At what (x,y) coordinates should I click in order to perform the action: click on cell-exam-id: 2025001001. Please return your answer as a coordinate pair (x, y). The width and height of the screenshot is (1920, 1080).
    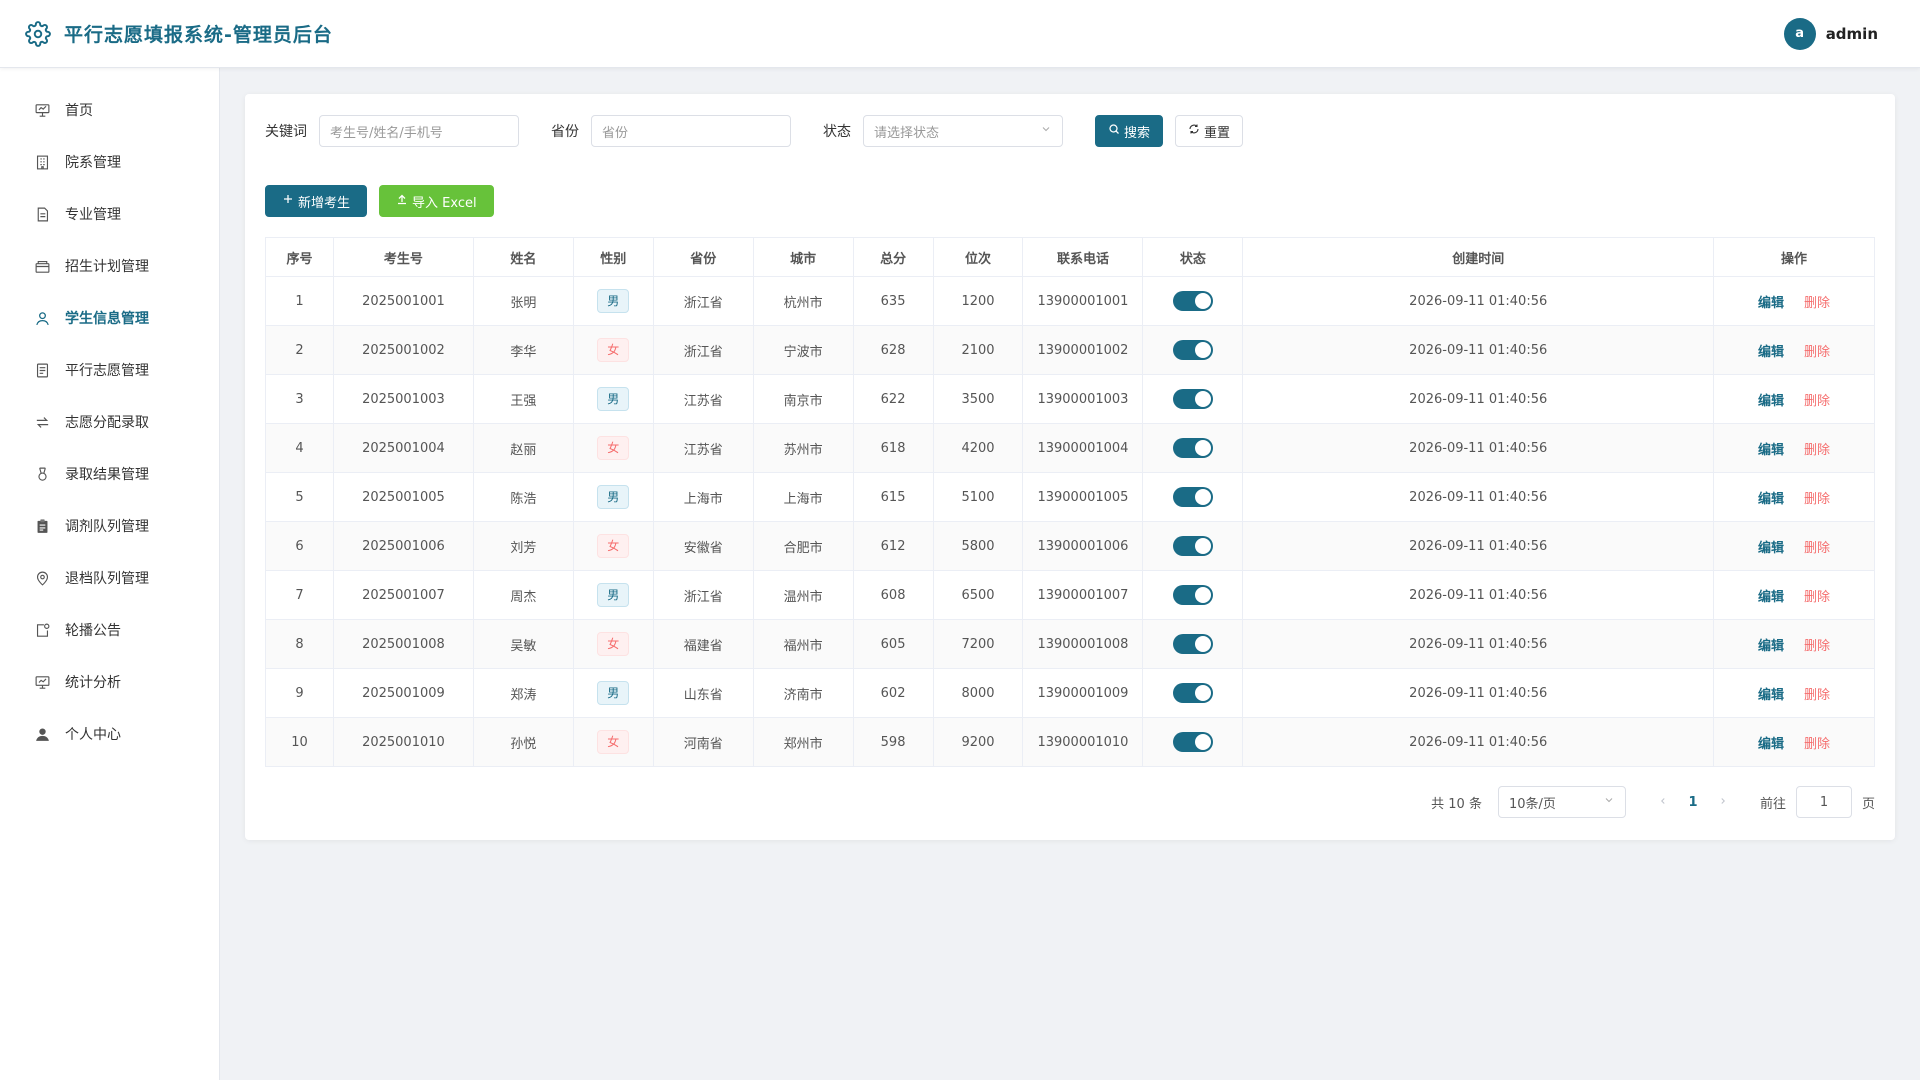
    Looking at the image, I should click on (403, 301).